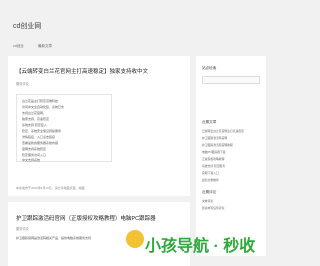 The width and height of the screenshot is (320, 266). What do you see at coordinates (217, 145) in the screenshot?
I see `recent-post-link: 护卫跟踪激活码官网教程` at bounding box center [217, 145].